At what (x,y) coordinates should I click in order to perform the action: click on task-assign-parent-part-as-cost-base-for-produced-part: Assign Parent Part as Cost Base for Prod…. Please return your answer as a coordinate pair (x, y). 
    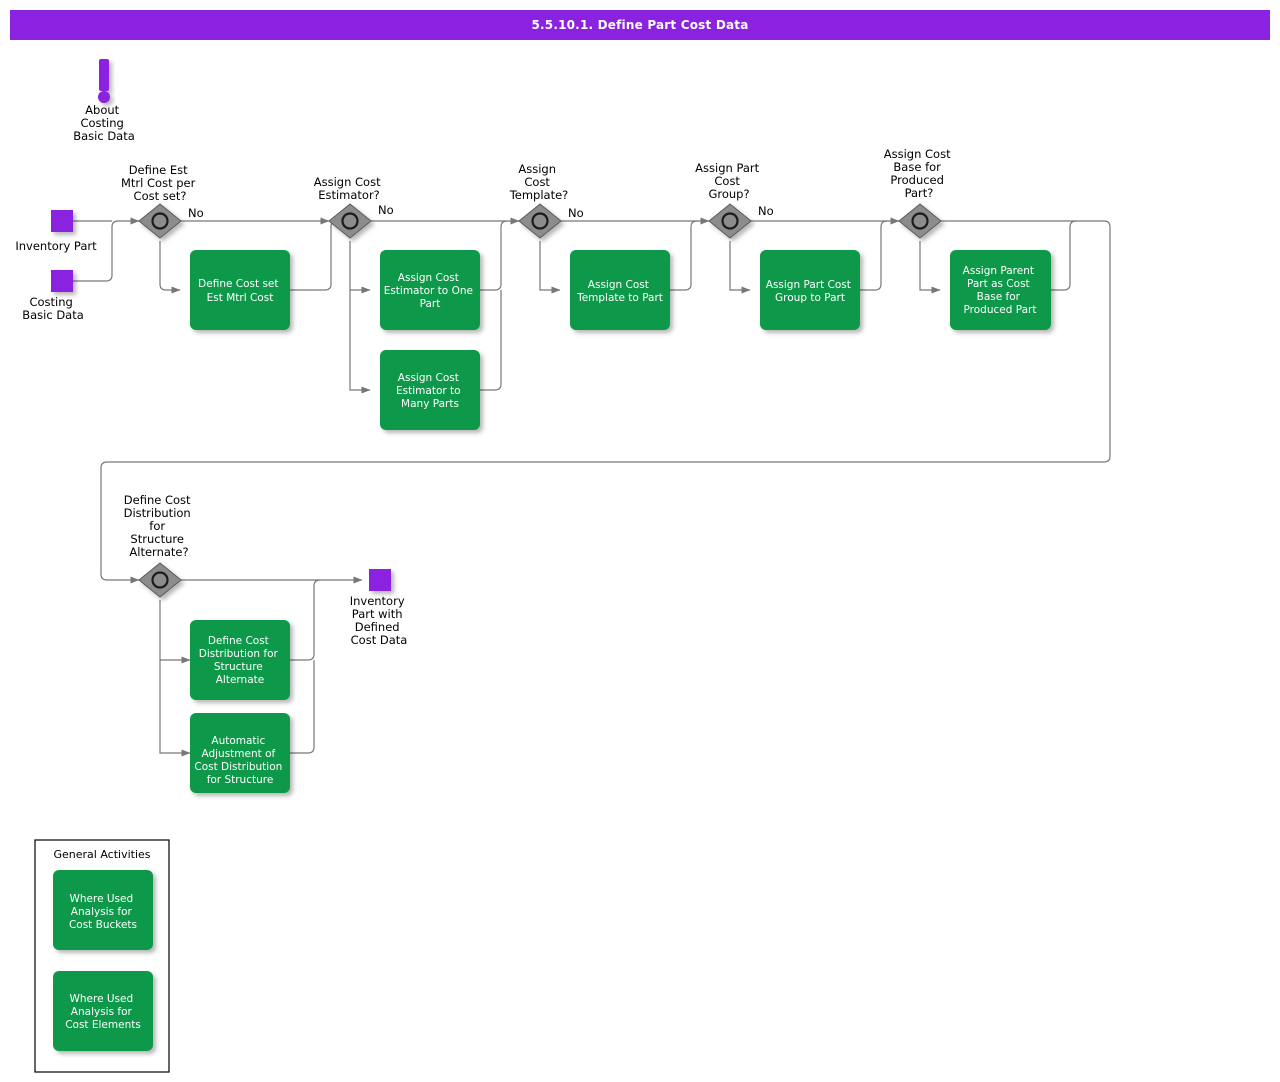
    Looking at the image, I should click on (1000, 290).